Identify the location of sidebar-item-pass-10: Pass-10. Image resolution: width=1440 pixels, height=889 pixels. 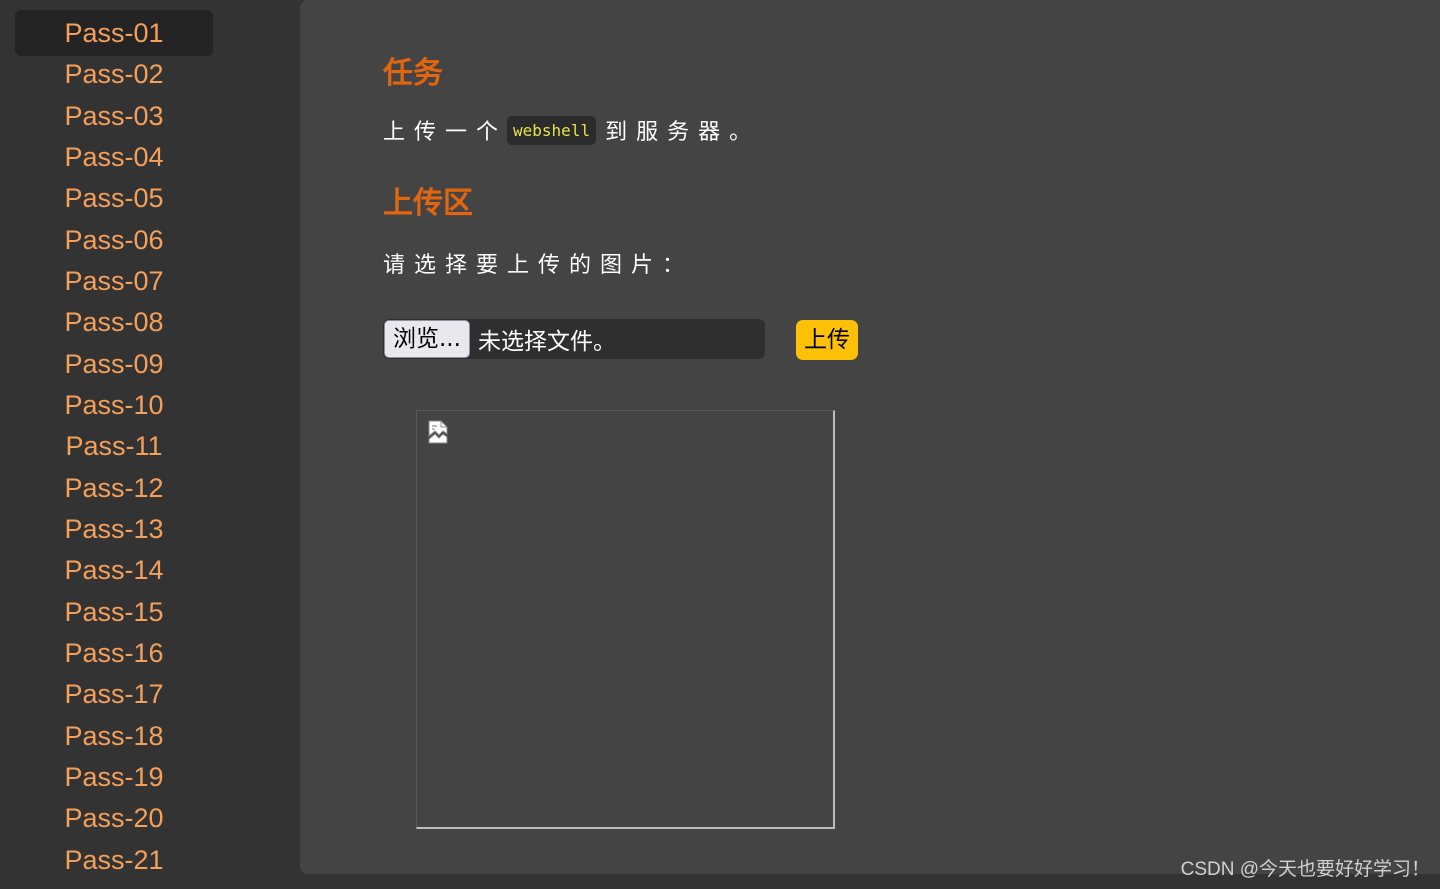
(114, 405).